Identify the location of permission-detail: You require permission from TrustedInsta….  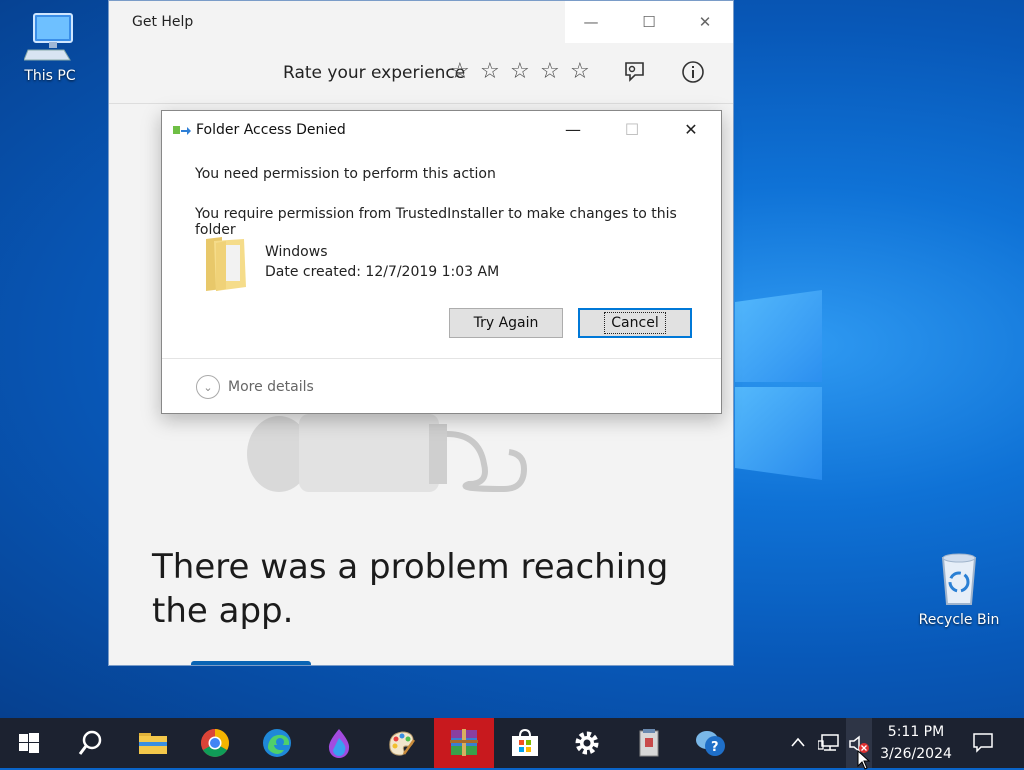
(436, 222).